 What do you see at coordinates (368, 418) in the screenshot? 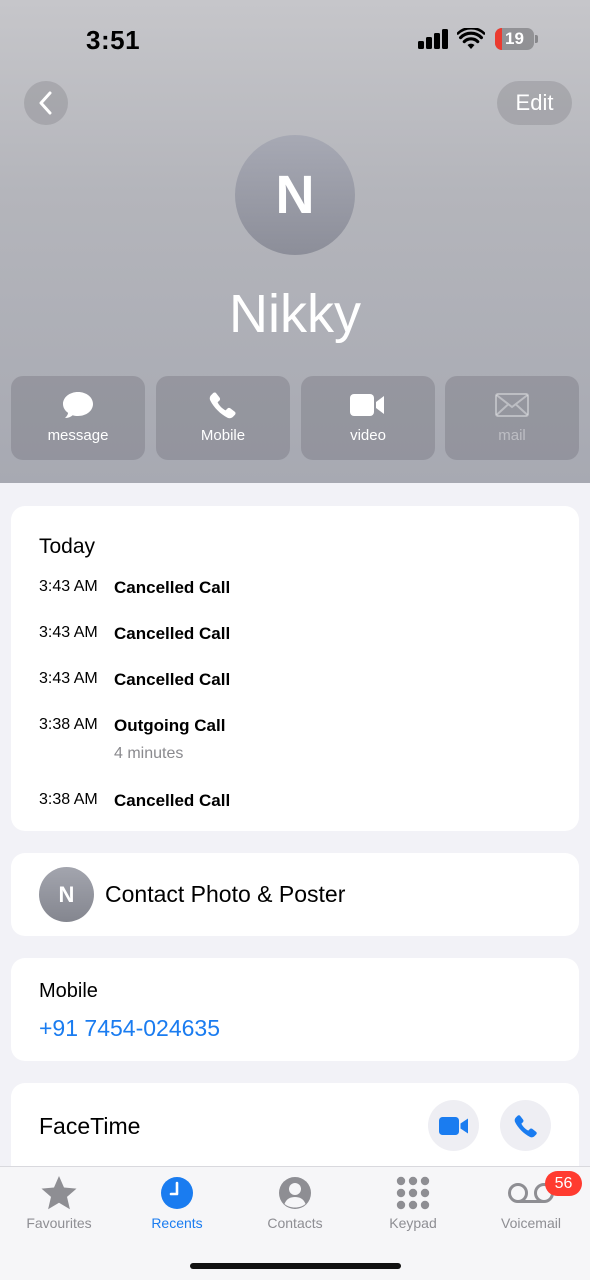
I see `video-button: video` at bounding box center [368, 418].